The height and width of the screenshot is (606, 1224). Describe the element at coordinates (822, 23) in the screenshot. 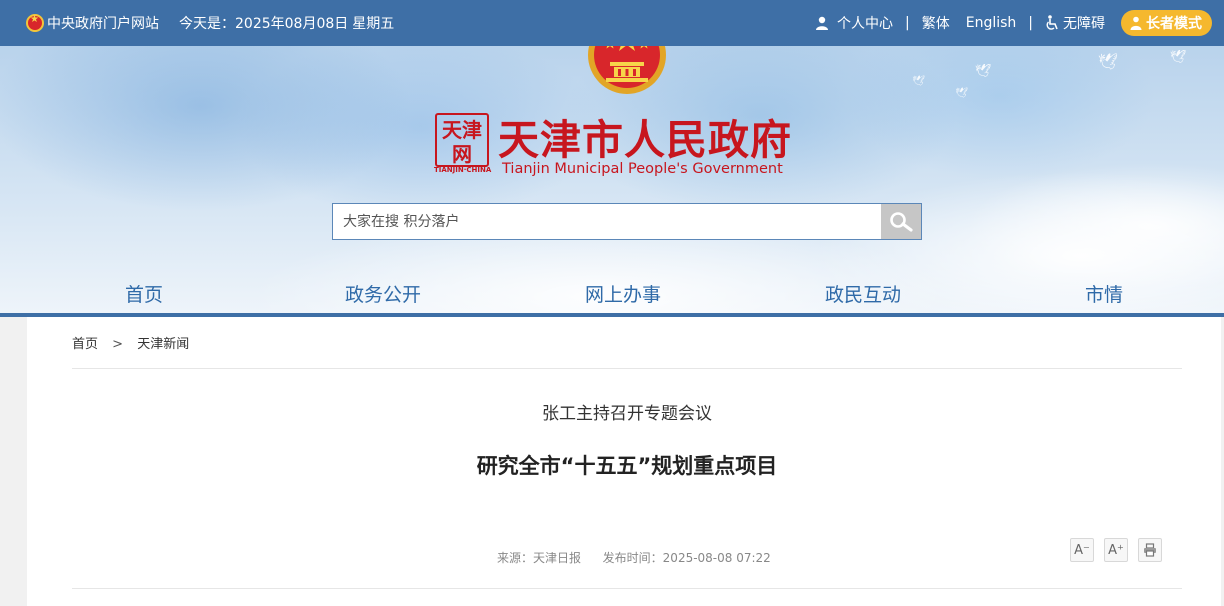

I see `user-icon` at that location.